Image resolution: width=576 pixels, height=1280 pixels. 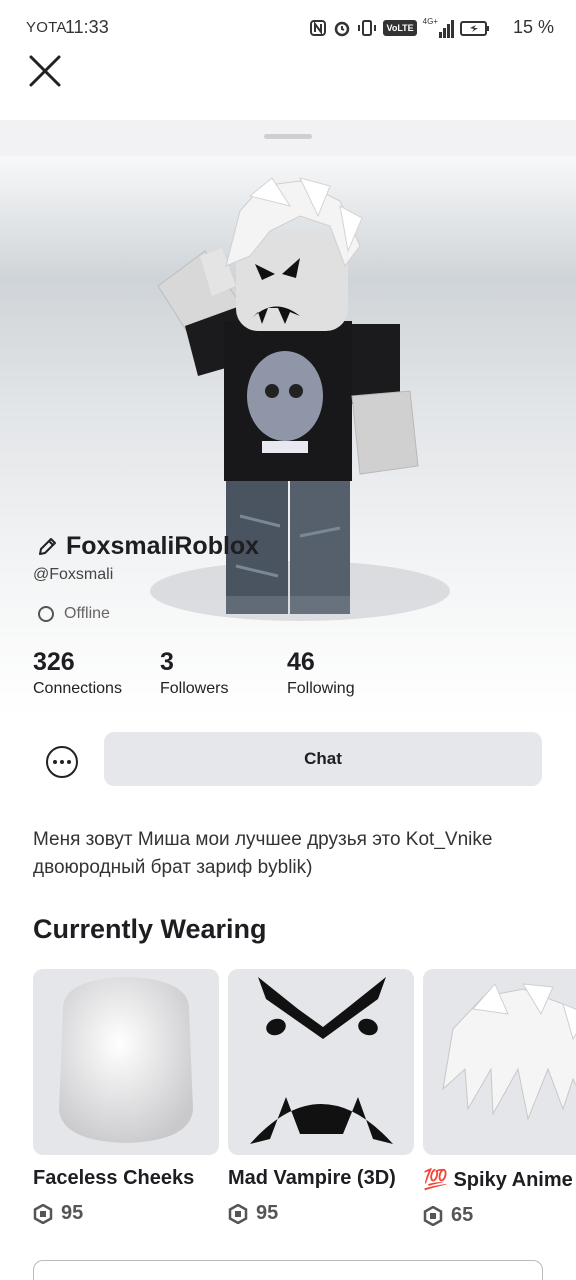 What do you see at coordinates (533, 27) in the screenshot?
I see `battery-percent: 15 %` at bounding box center [533, 27].